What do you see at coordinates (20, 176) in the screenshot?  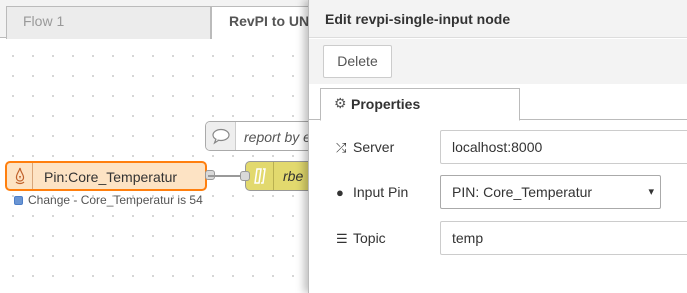 I see `revpi-flame-icon` at bounding box center [20, 176].